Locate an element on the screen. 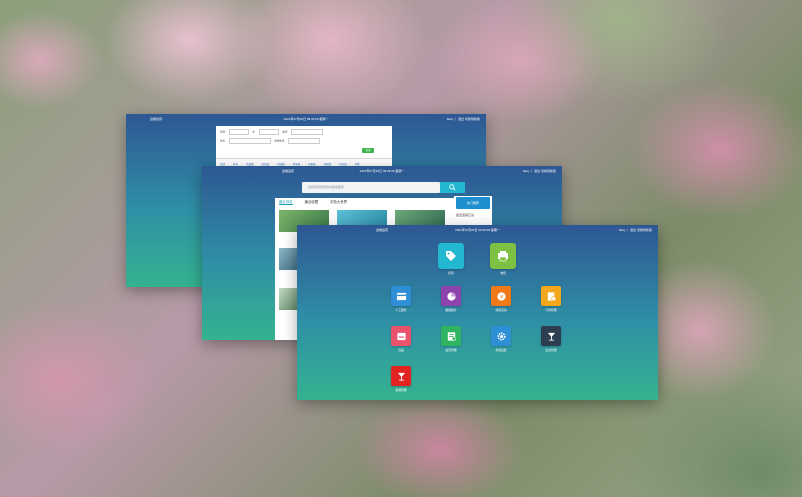 This screenshot has width=802, height=497. card-icon is located at coordinates (401, 296).